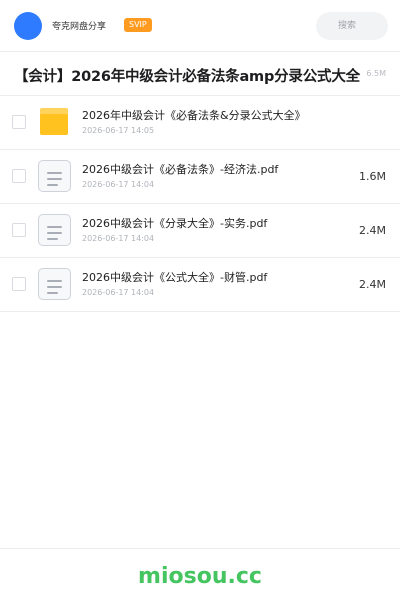 The height and width of the screenshot is (600, 400). Describe the element at coordinates (194, 115) in the screenshot. I see `file-name: 2026年中级会计《必备法条&分录公式大全》` at that location.